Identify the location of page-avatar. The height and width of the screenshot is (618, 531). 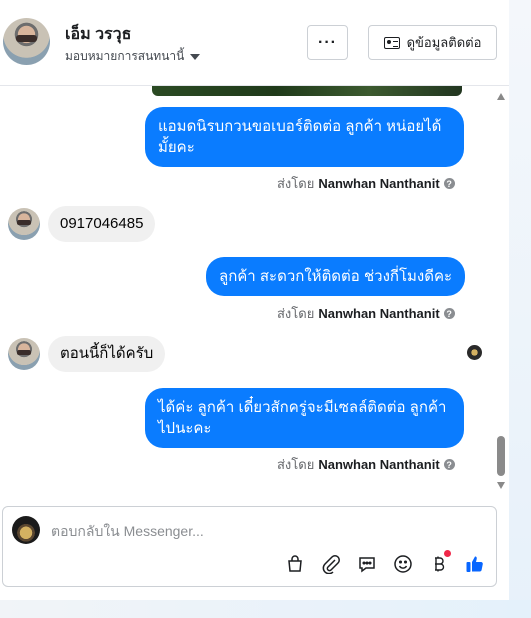
(26, 530).